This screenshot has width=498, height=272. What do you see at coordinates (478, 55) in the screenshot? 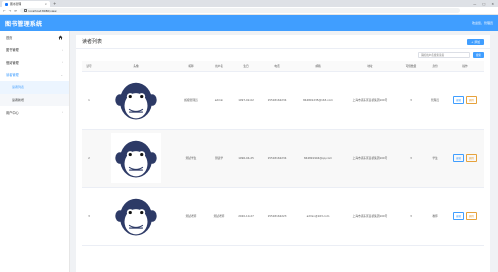
I see `search-button: 搜索` at bounding box center [478, 55].